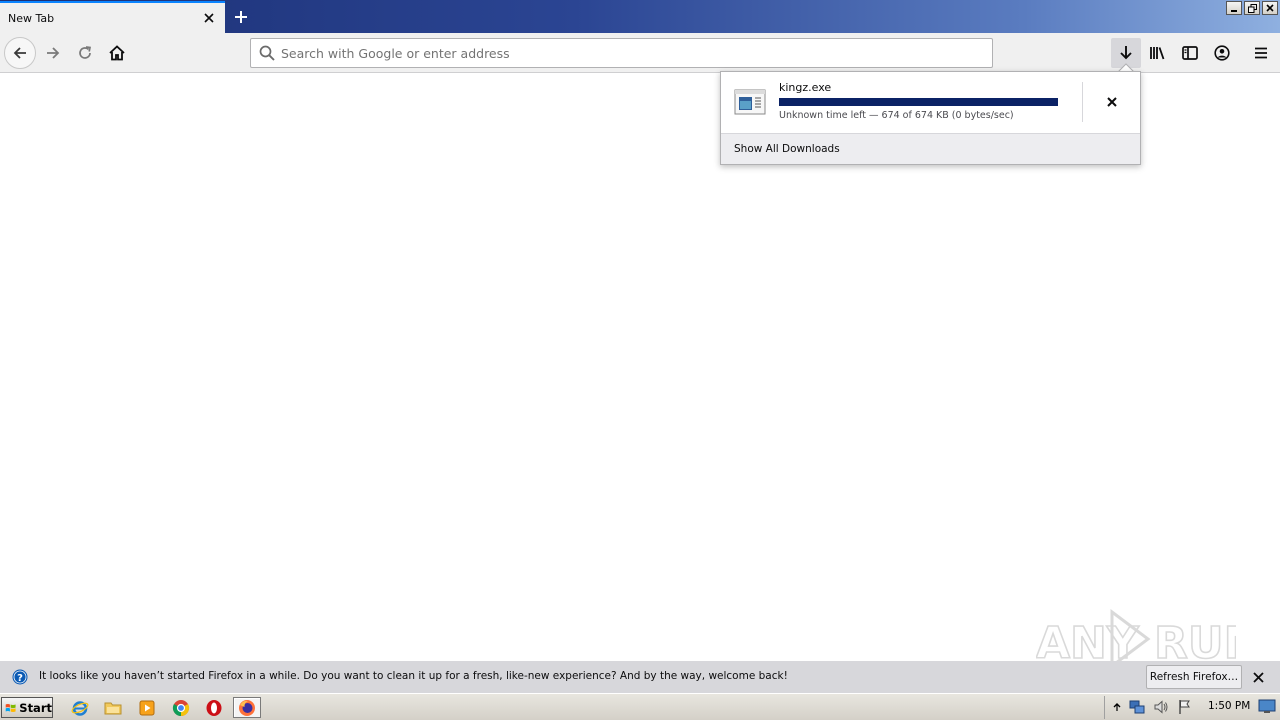 The height and width of the screenshot is (720, 1280). I want to click on restore-button, so click(1252, 8).